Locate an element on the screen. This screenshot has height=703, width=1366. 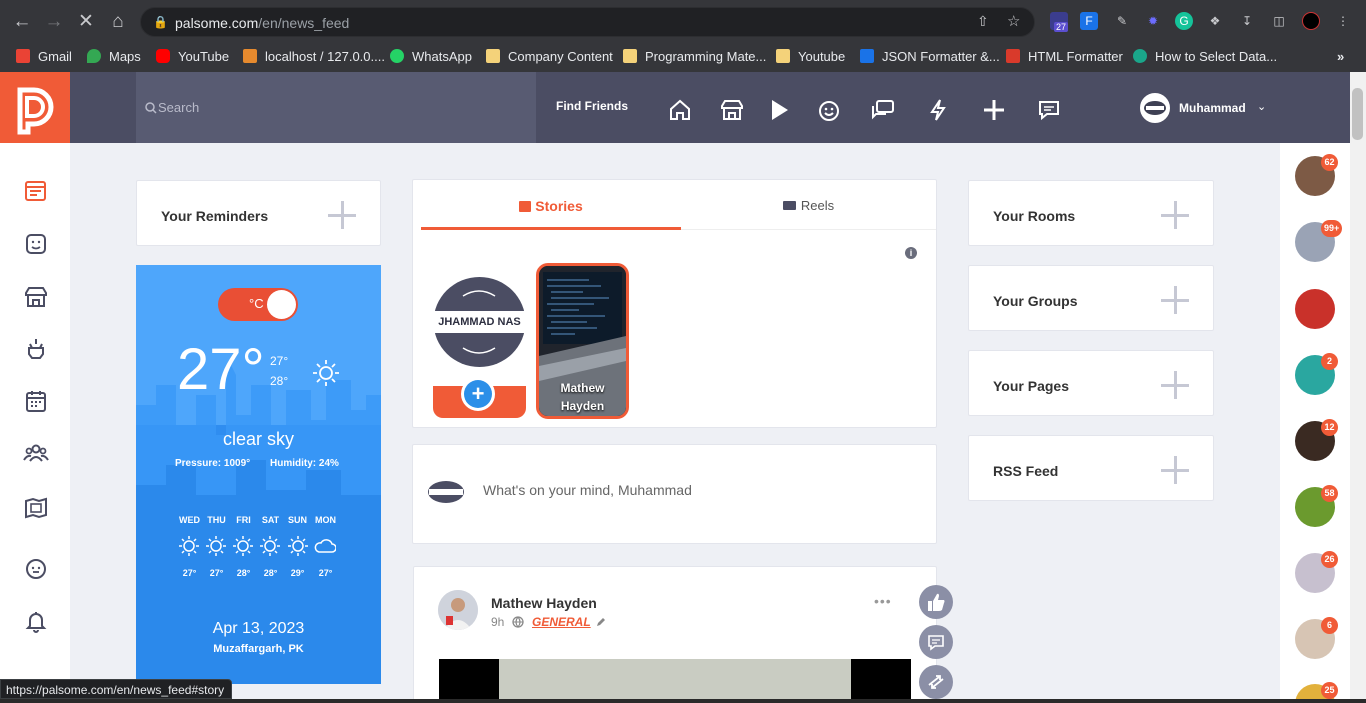
unread-count-badge: 25 is located at coordinates (1329, 690).